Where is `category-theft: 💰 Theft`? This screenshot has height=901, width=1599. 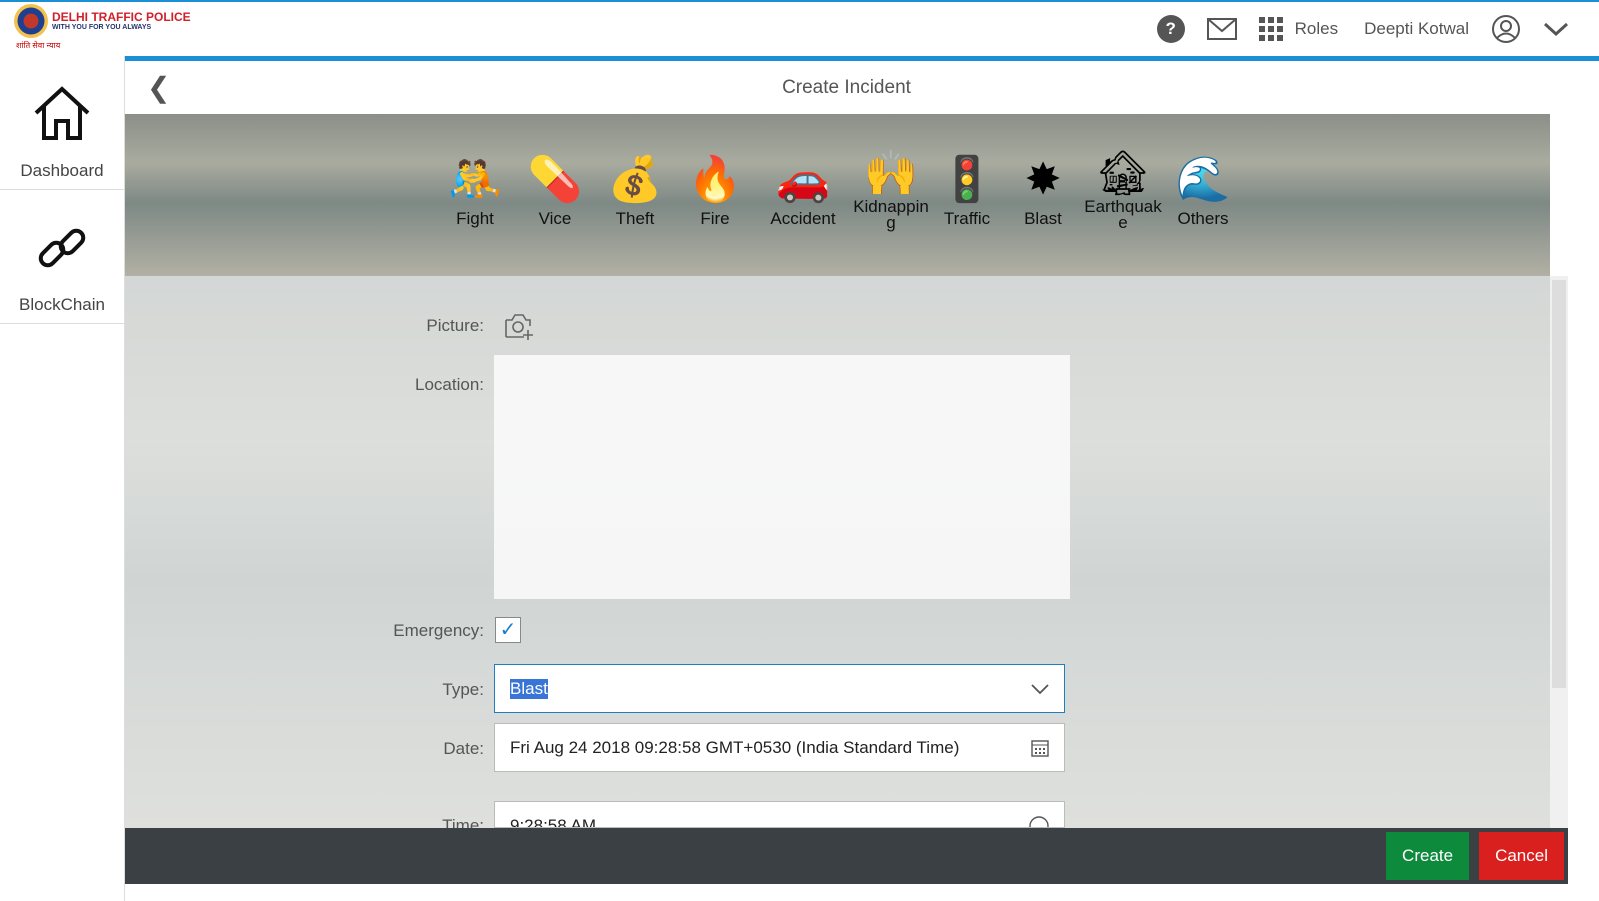 category-theft: 💰 Theft is located at coordinates (635, 190).